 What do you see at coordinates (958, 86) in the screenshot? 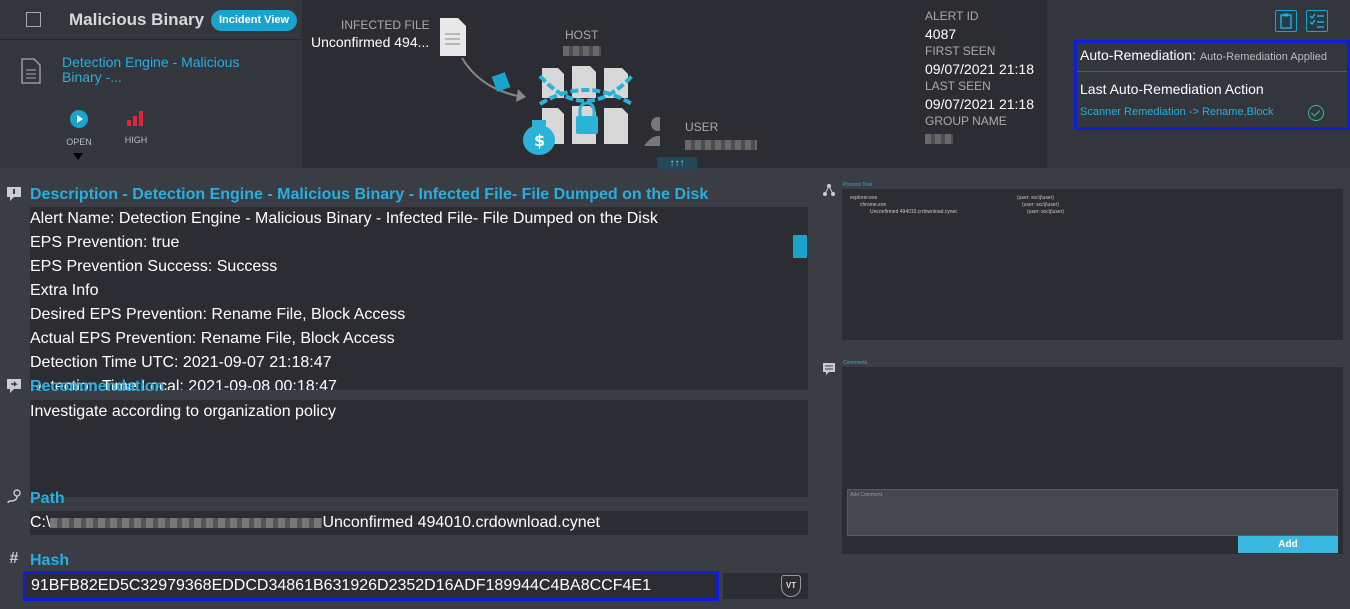
I see `last-seen-label: LAST SEEN` at bounding box center [958, 86].